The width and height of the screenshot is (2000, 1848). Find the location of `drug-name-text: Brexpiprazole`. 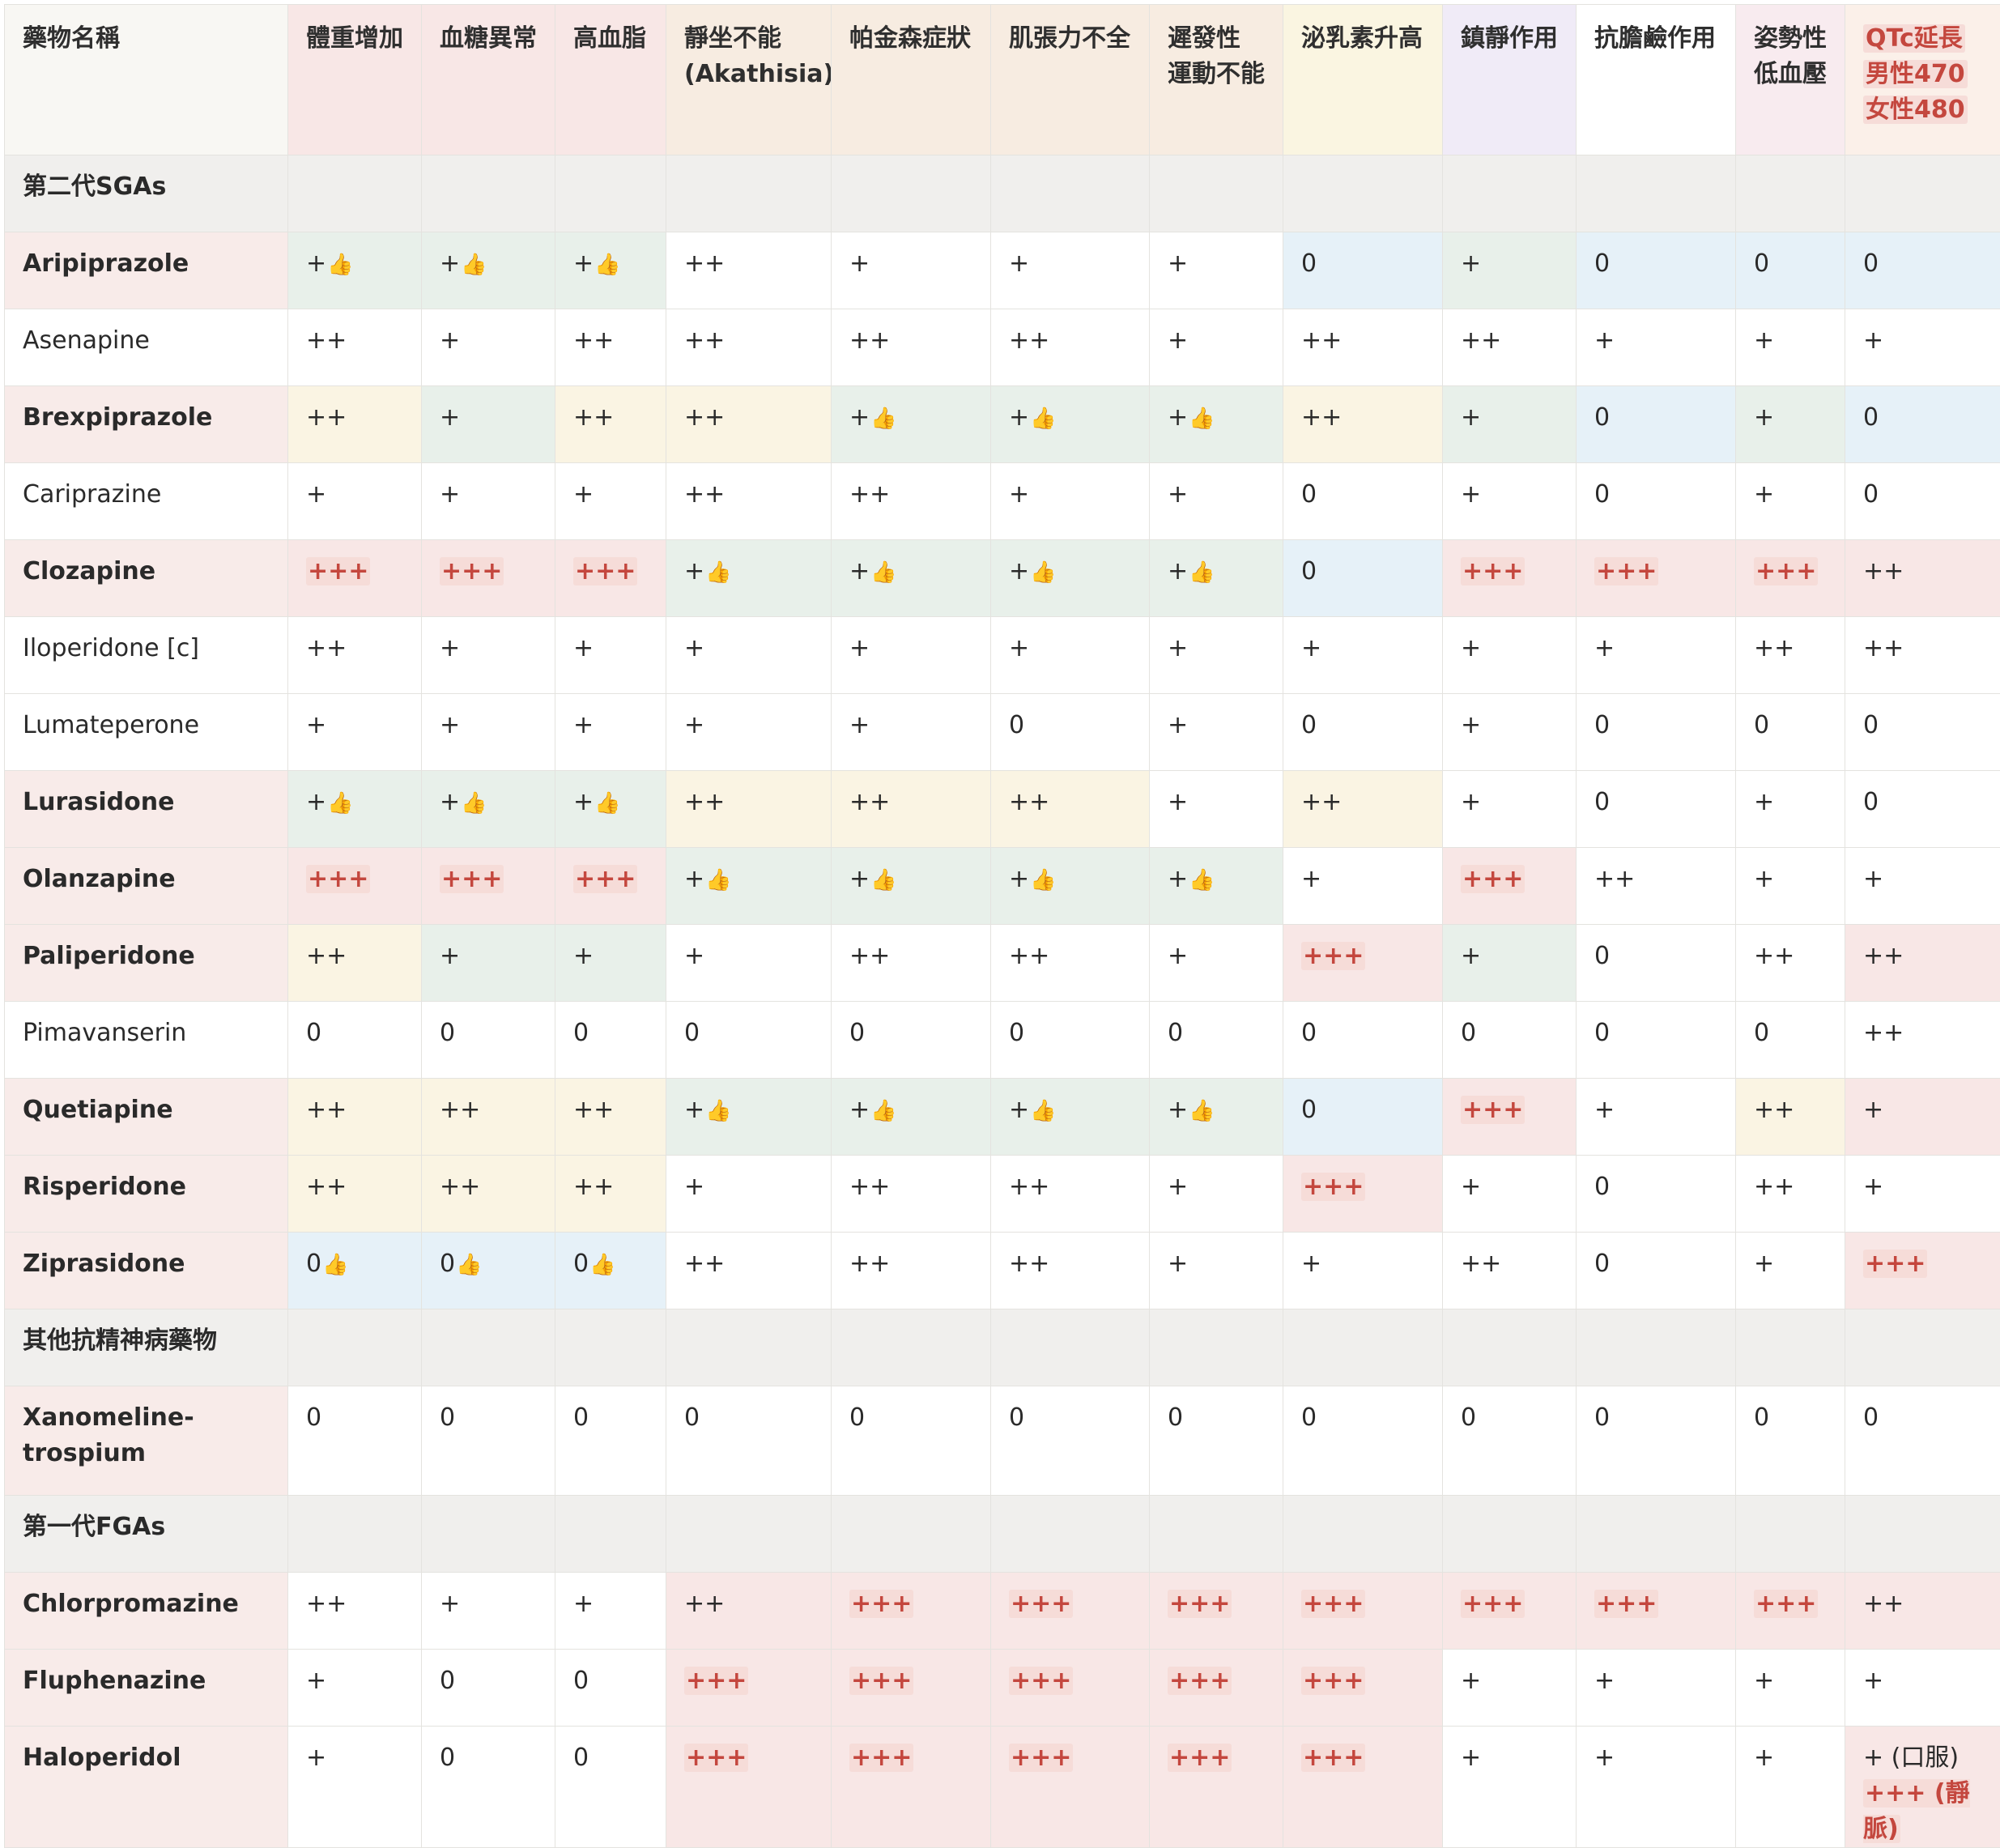

drug-name-text: Brexpiprazole is located at coordinates (117, 417).